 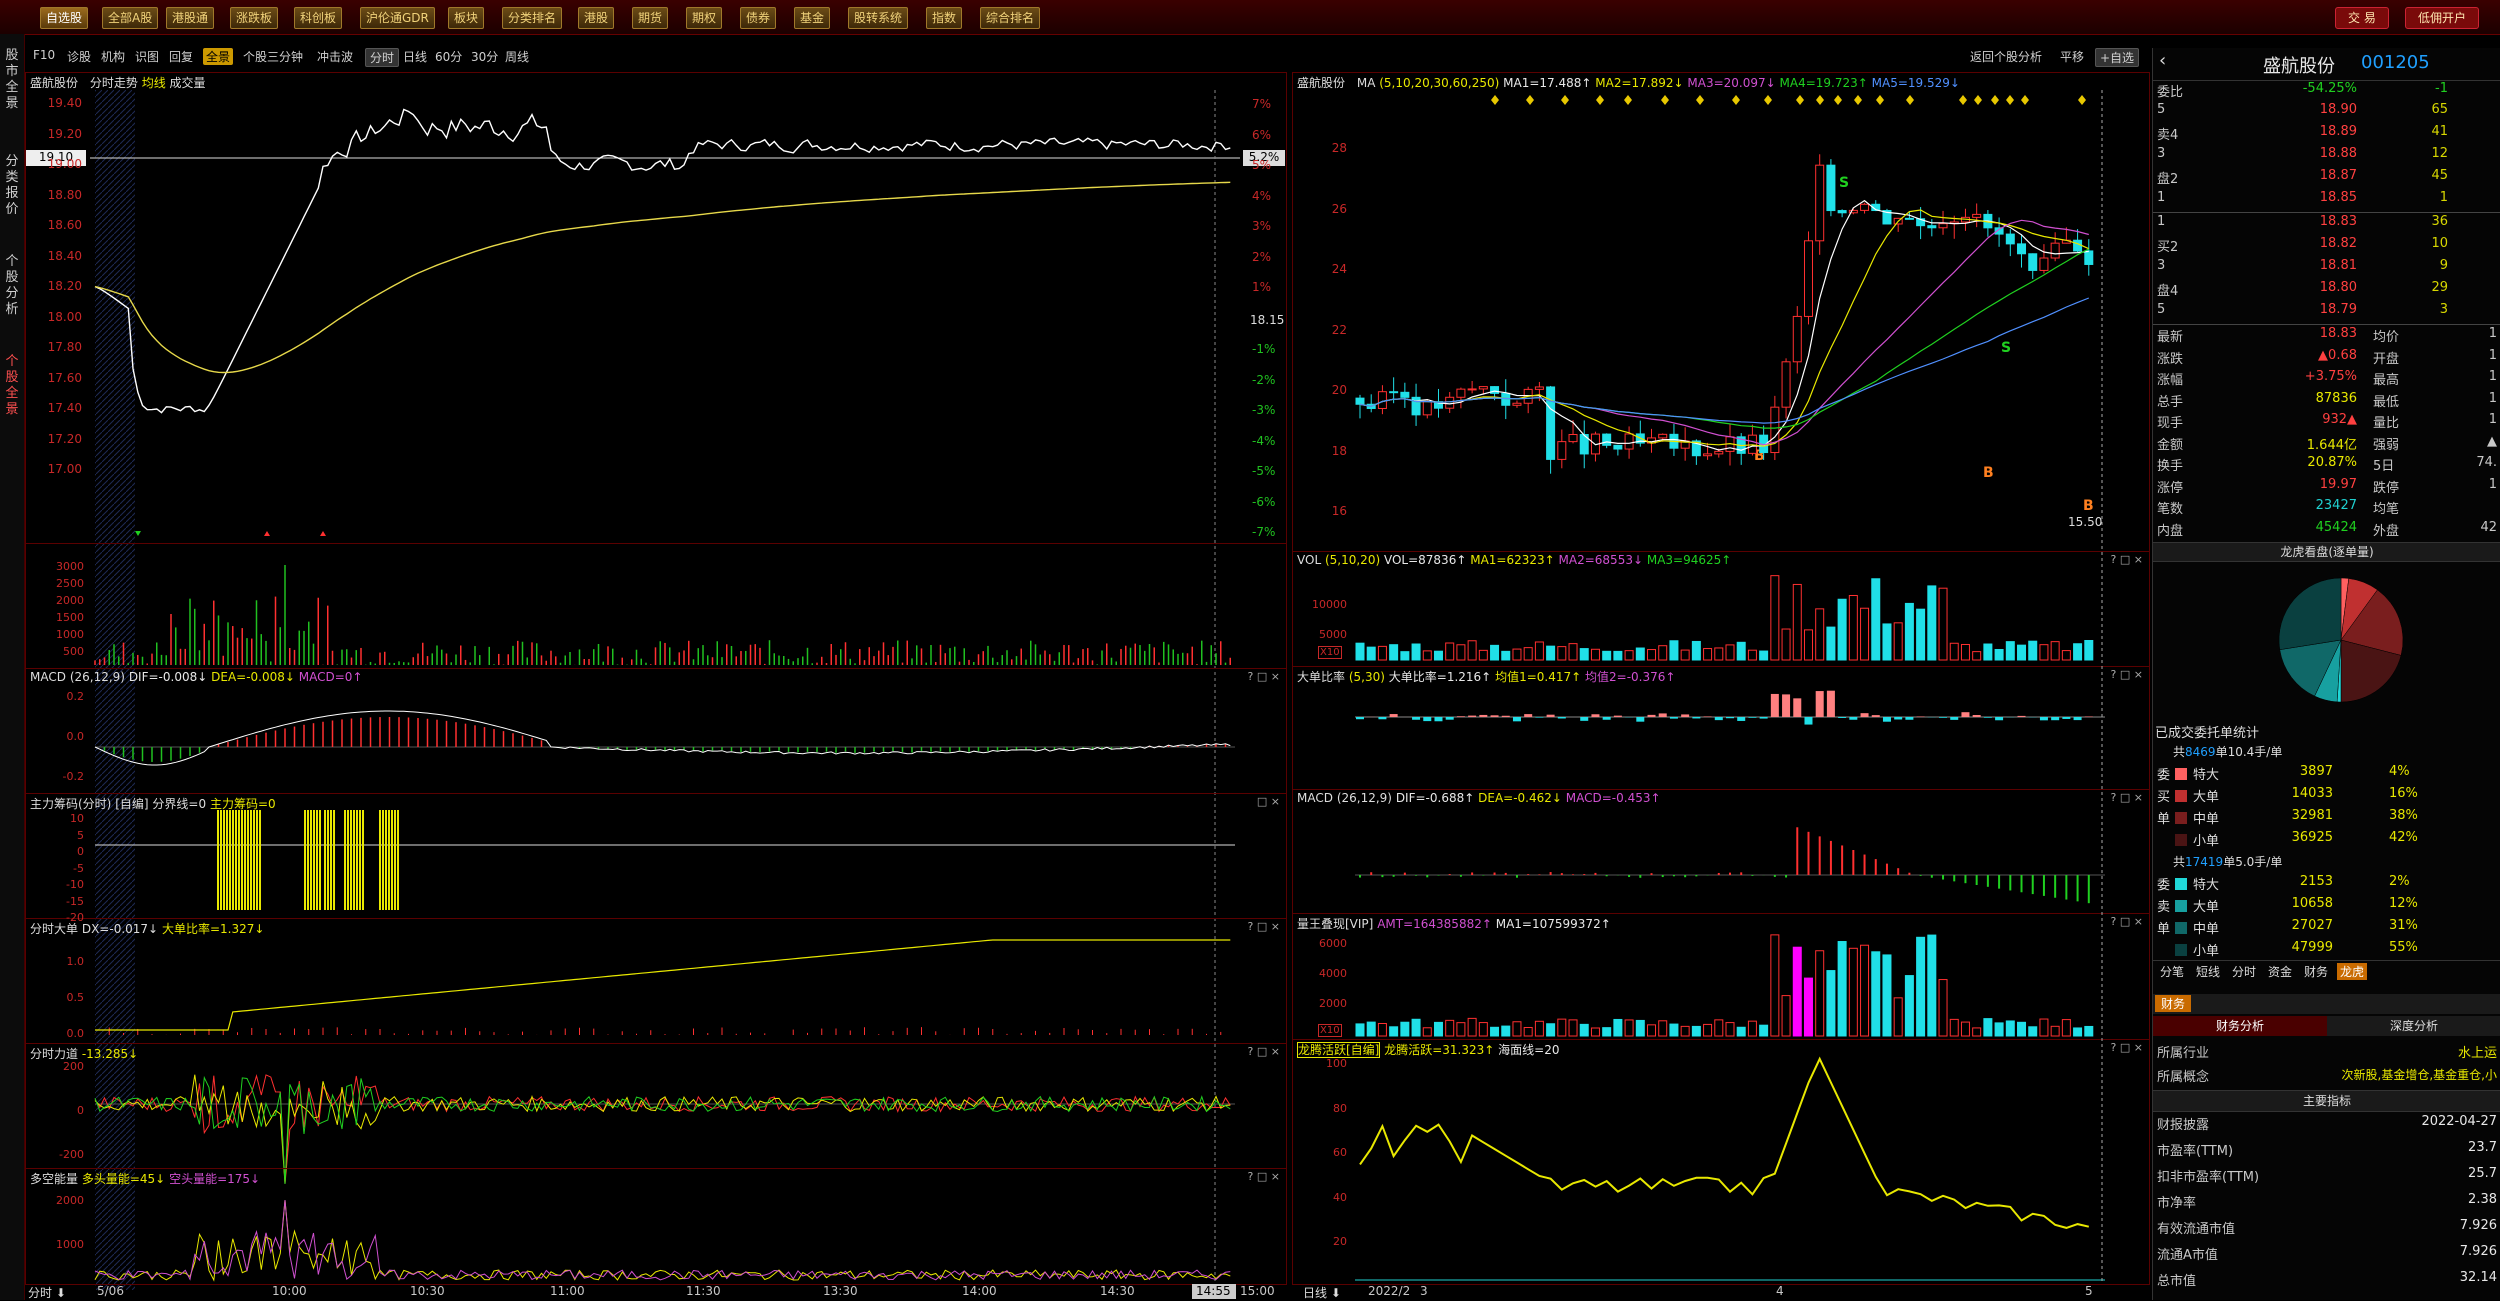 What do you see at coordinates (2326, 291) in the screenshot?
I see `buy-level-row: 盘418.8029` at bounding box center [2326, 291].